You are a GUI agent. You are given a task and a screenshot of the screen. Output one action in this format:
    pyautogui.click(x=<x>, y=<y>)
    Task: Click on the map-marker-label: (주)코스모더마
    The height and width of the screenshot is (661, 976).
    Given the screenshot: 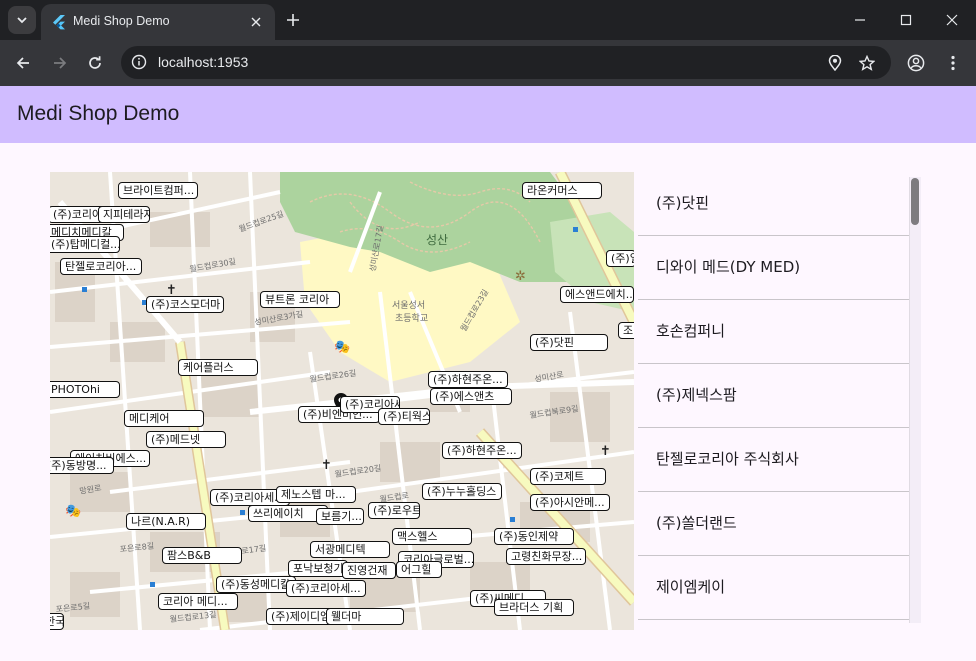 What is the action you would take?
    pyautogui.click(x=185, y=304)
    